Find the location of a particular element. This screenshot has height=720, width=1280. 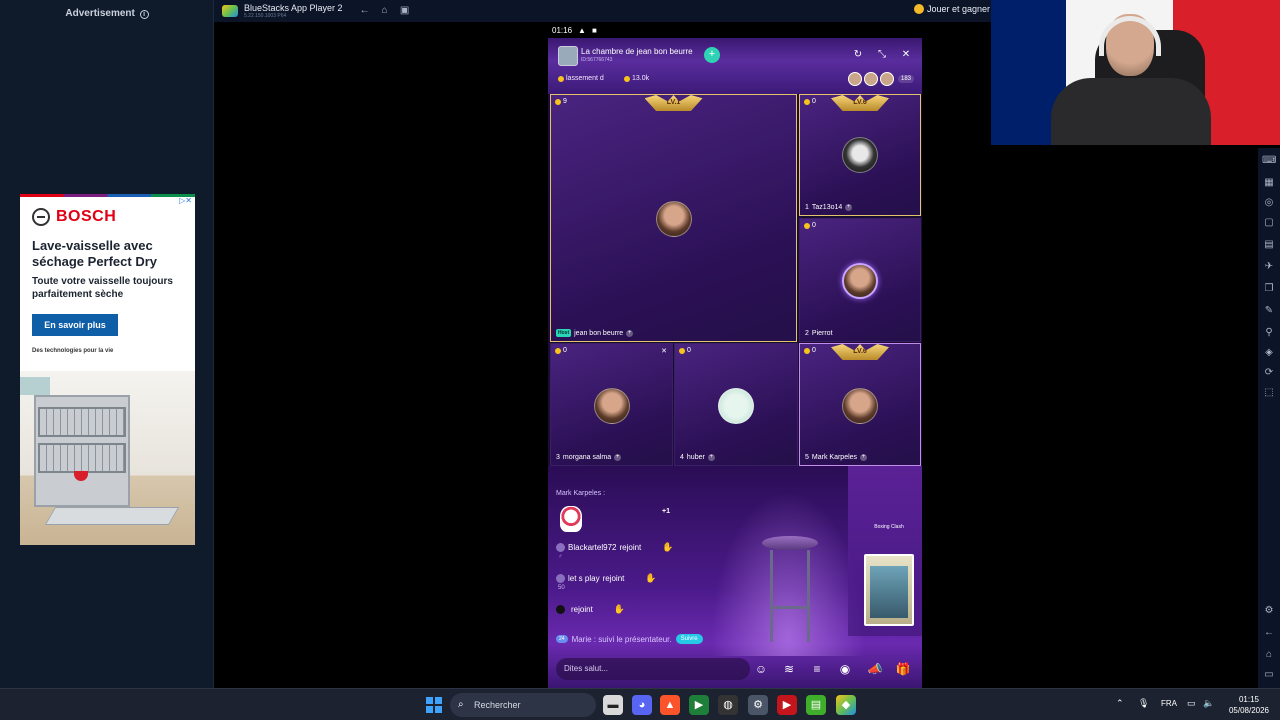

brave-browser-icon: ▲ is located at coordinates (670, 705).